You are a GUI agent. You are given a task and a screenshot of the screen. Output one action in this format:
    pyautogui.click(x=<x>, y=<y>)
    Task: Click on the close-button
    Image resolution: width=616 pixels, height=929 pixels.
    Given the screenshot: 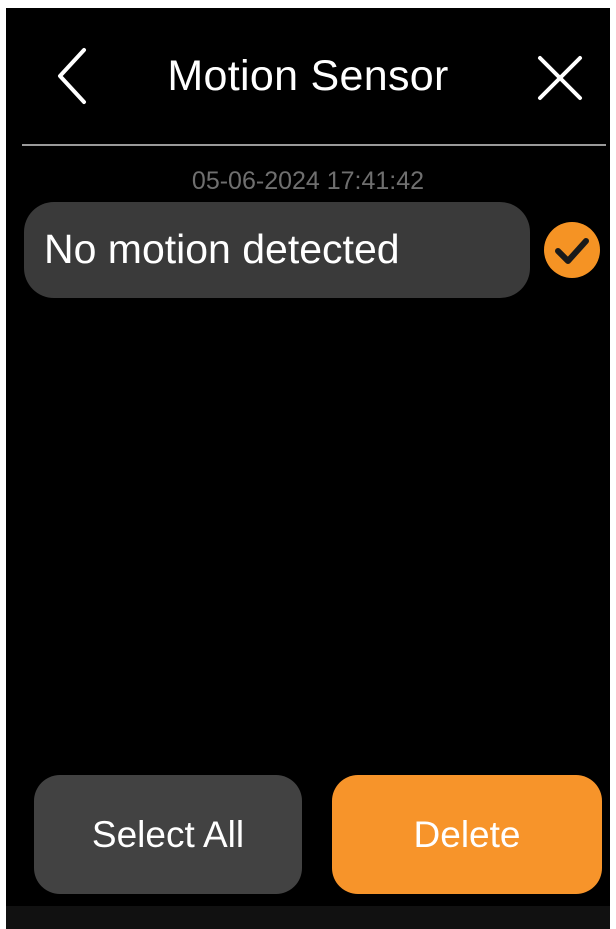 What is the action you would take?
    pyautogui.click(x=560, y=78)
    